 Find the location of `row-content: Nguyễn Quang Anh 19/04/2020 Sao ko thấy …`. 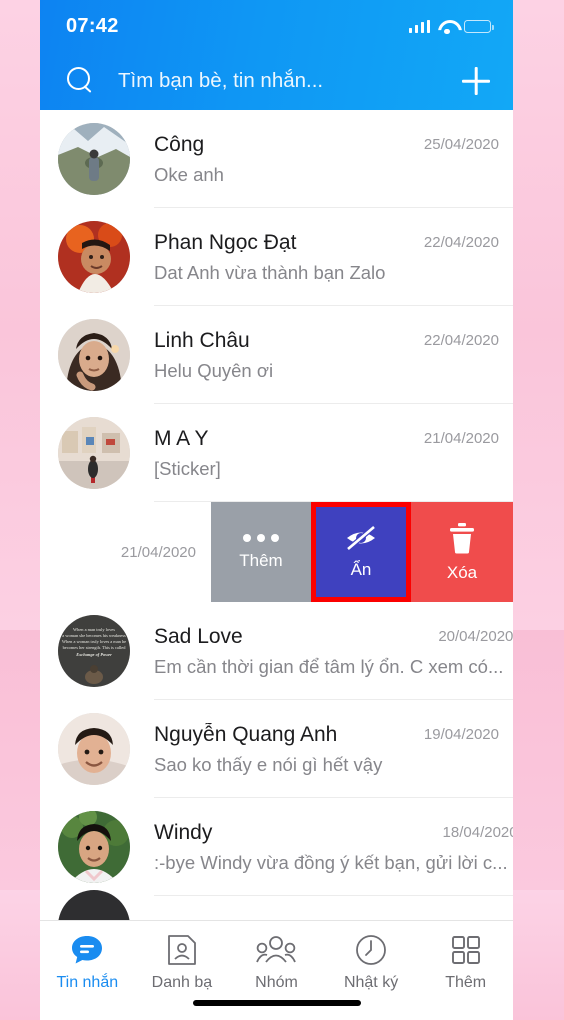

row-content: Nguyễn Quang Anh 19/04/2020 Sao ko thấy … is located at coordinates (333, 749).